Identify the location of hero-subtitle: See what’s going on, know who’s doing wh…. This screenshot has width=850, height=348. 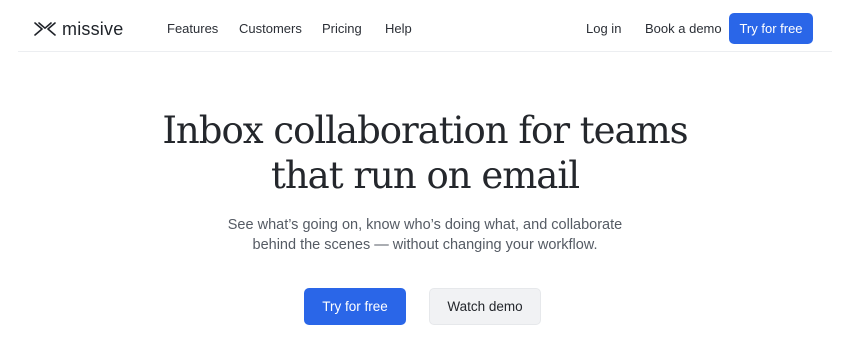
(425, 235).